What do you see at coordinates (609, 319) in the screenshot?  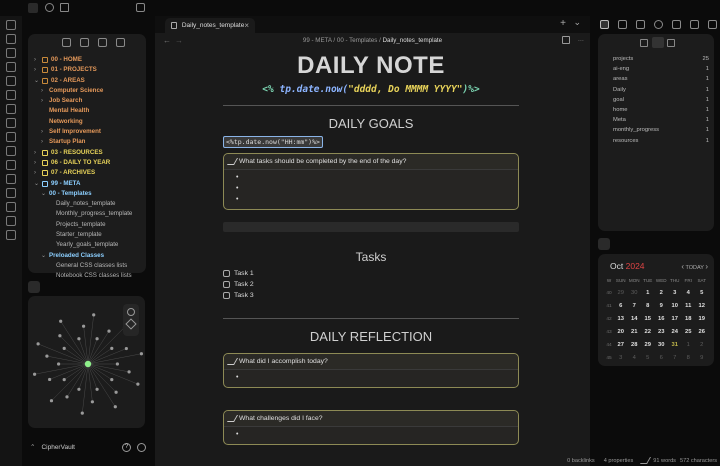 I see `week-number: 42` at bounding box center [609, 319].